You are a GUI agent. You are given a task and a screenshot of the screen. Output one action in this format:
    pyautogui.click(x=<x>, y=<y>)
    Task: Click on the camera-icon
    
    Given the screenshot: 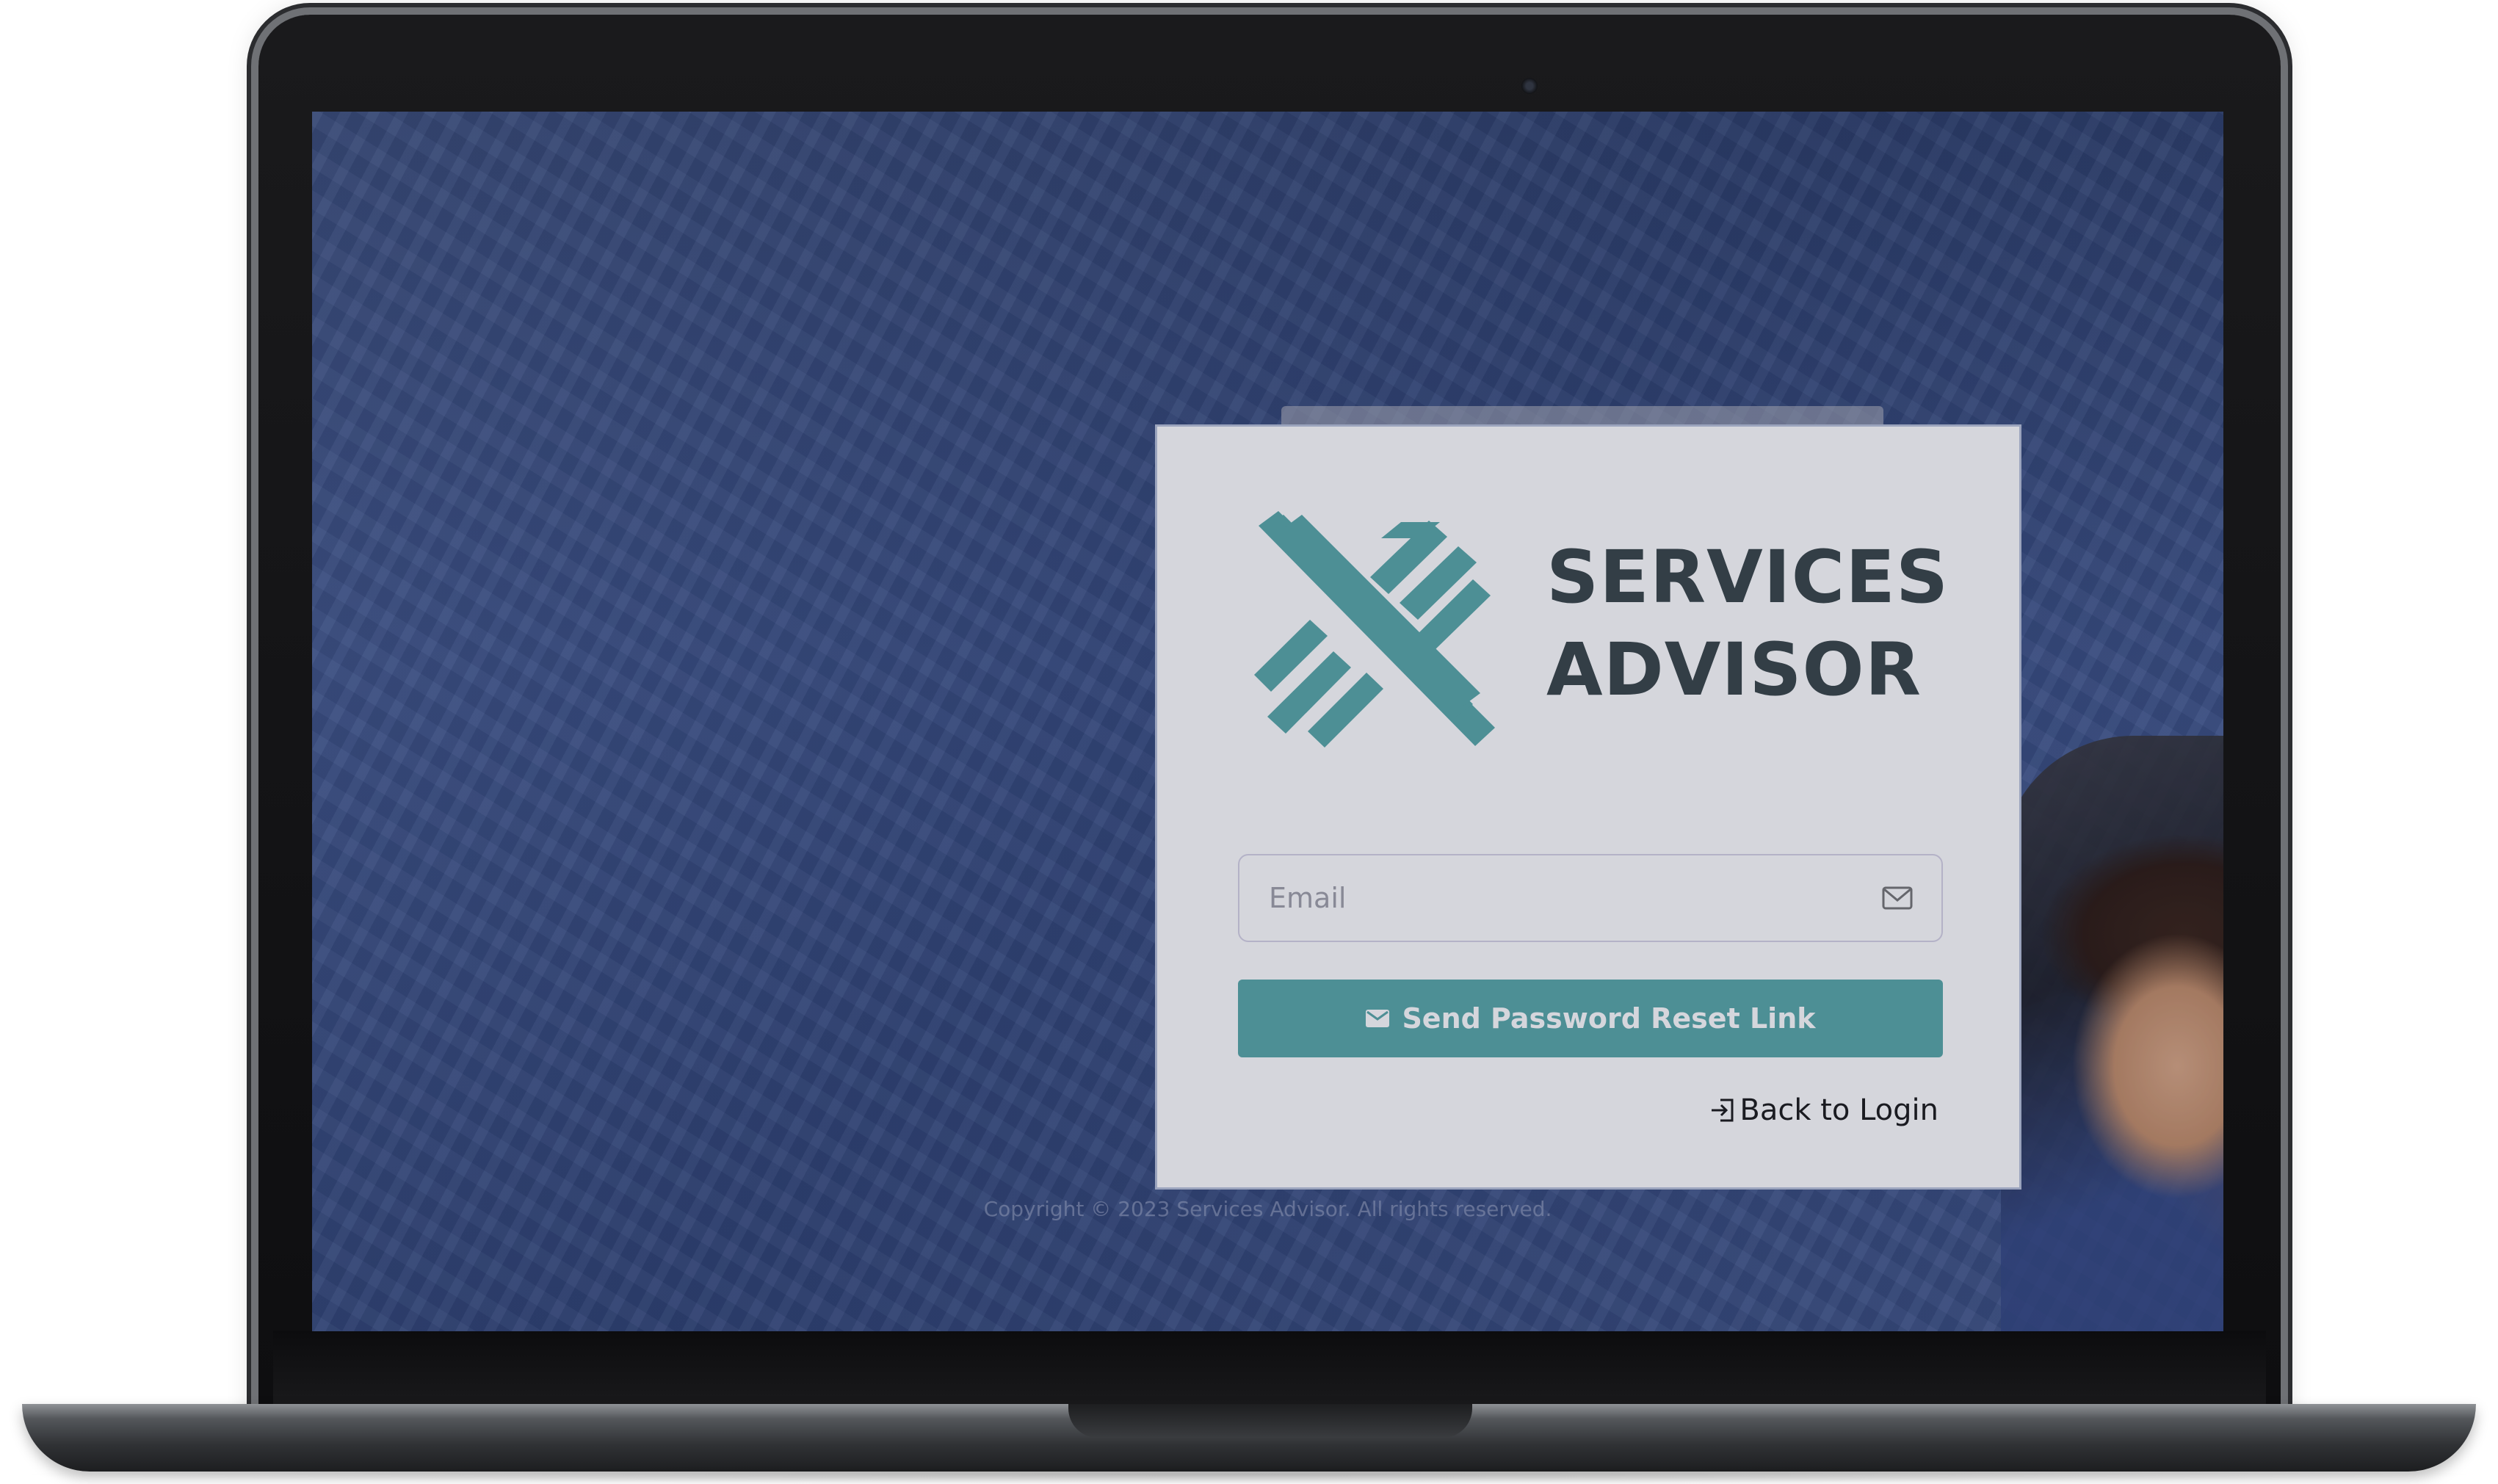 What is the action you would take?
    pyautogui.click(x=1530, y=86)
    